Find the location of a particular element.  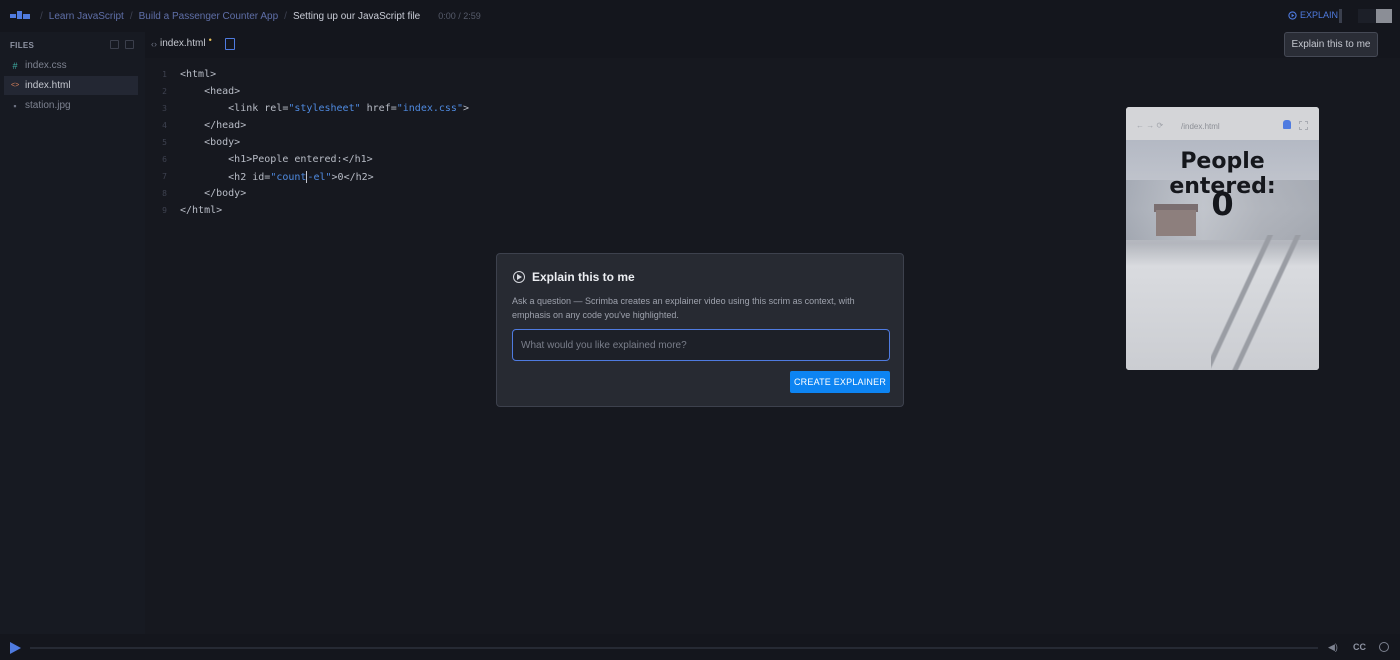

code-line: 7 <h2 id="count-el">0</h2> is located at coordinates (268, 176).